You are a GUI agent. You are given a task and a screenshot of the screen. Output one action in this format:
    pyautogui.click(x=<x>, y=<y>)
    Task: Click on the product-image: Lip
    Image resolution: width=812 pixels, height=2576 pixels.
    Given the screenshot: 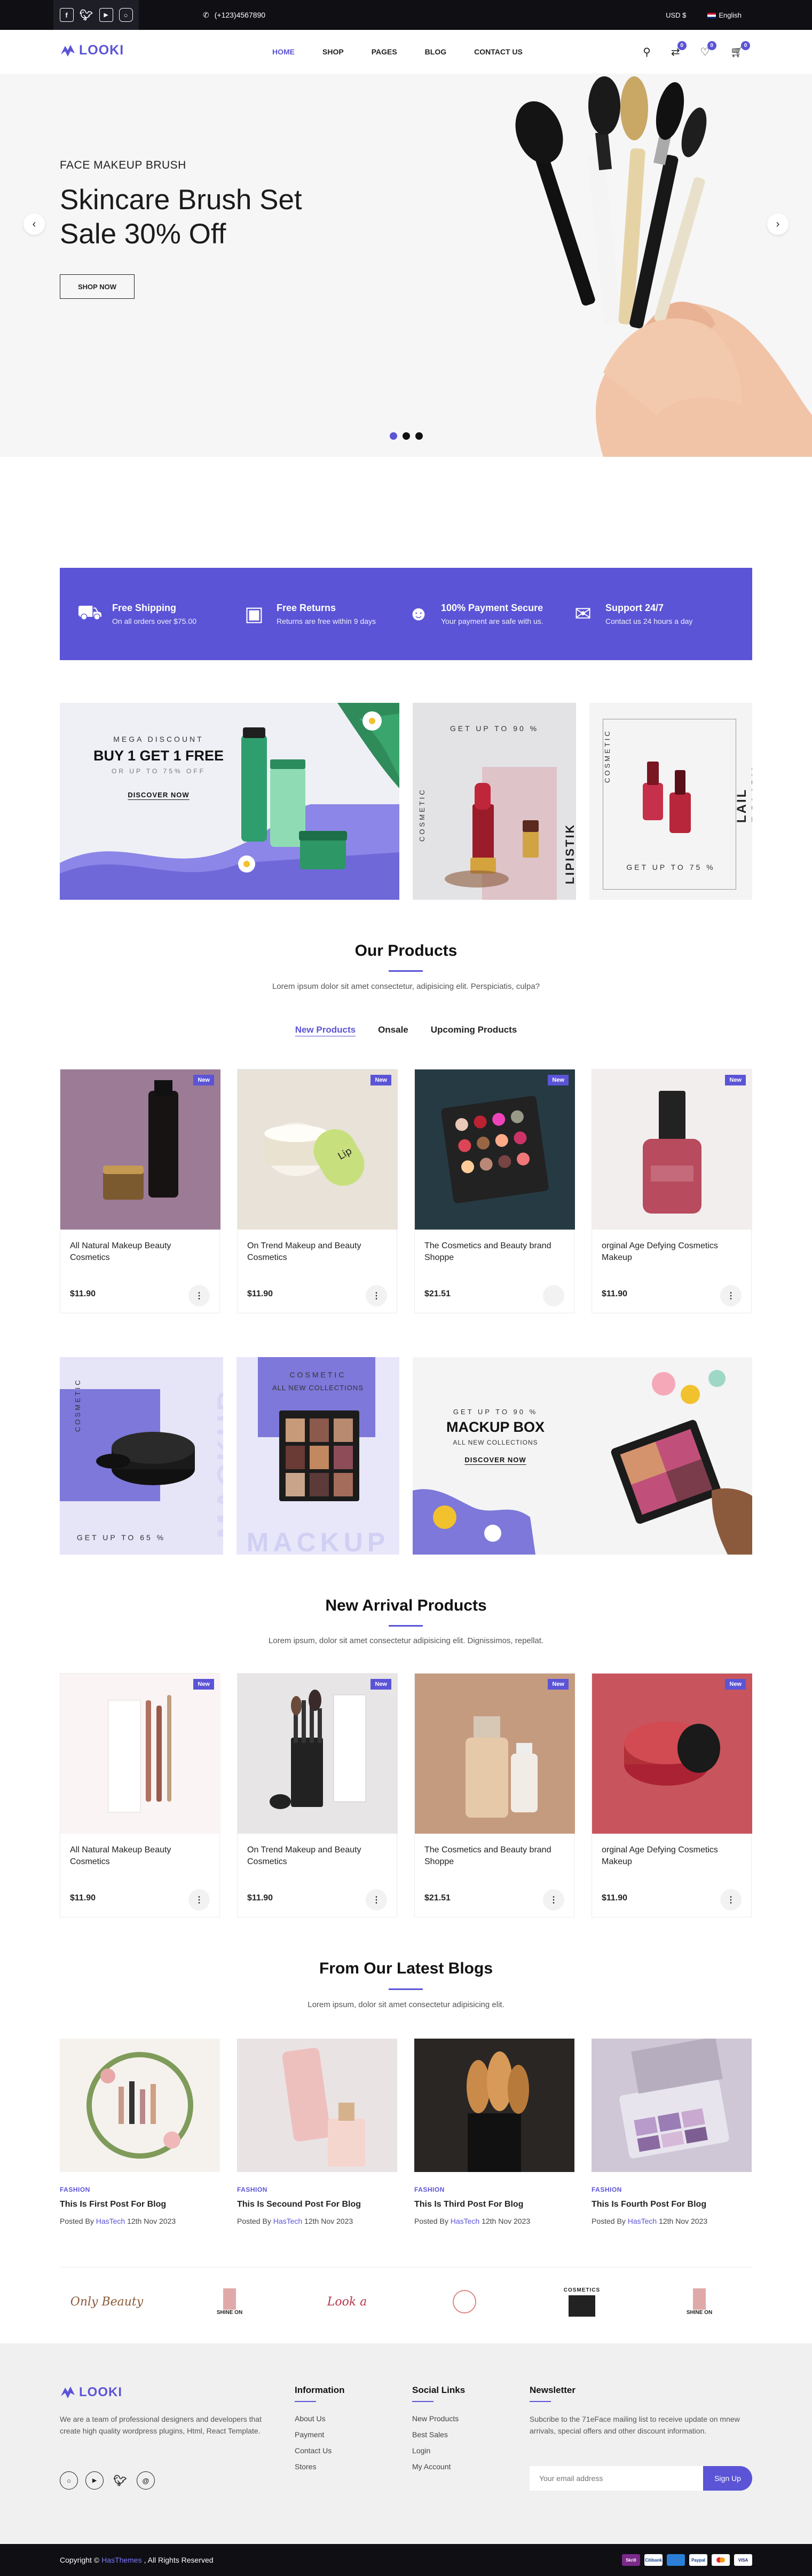 What is the action you would take?
    pyautogui.click(x=318, y=1149)
    